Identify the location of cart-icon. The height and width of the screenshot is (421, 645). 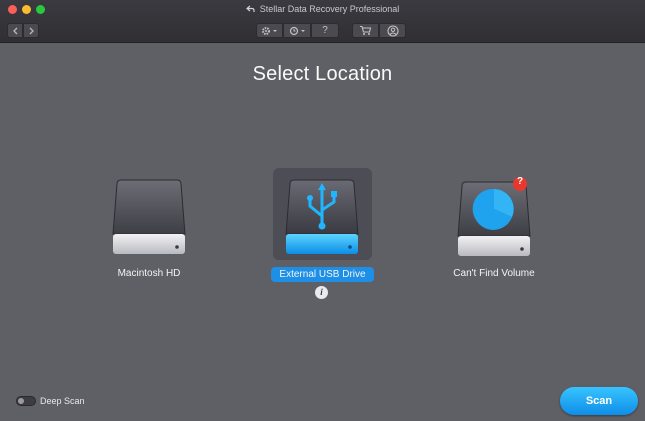
(366, 30).